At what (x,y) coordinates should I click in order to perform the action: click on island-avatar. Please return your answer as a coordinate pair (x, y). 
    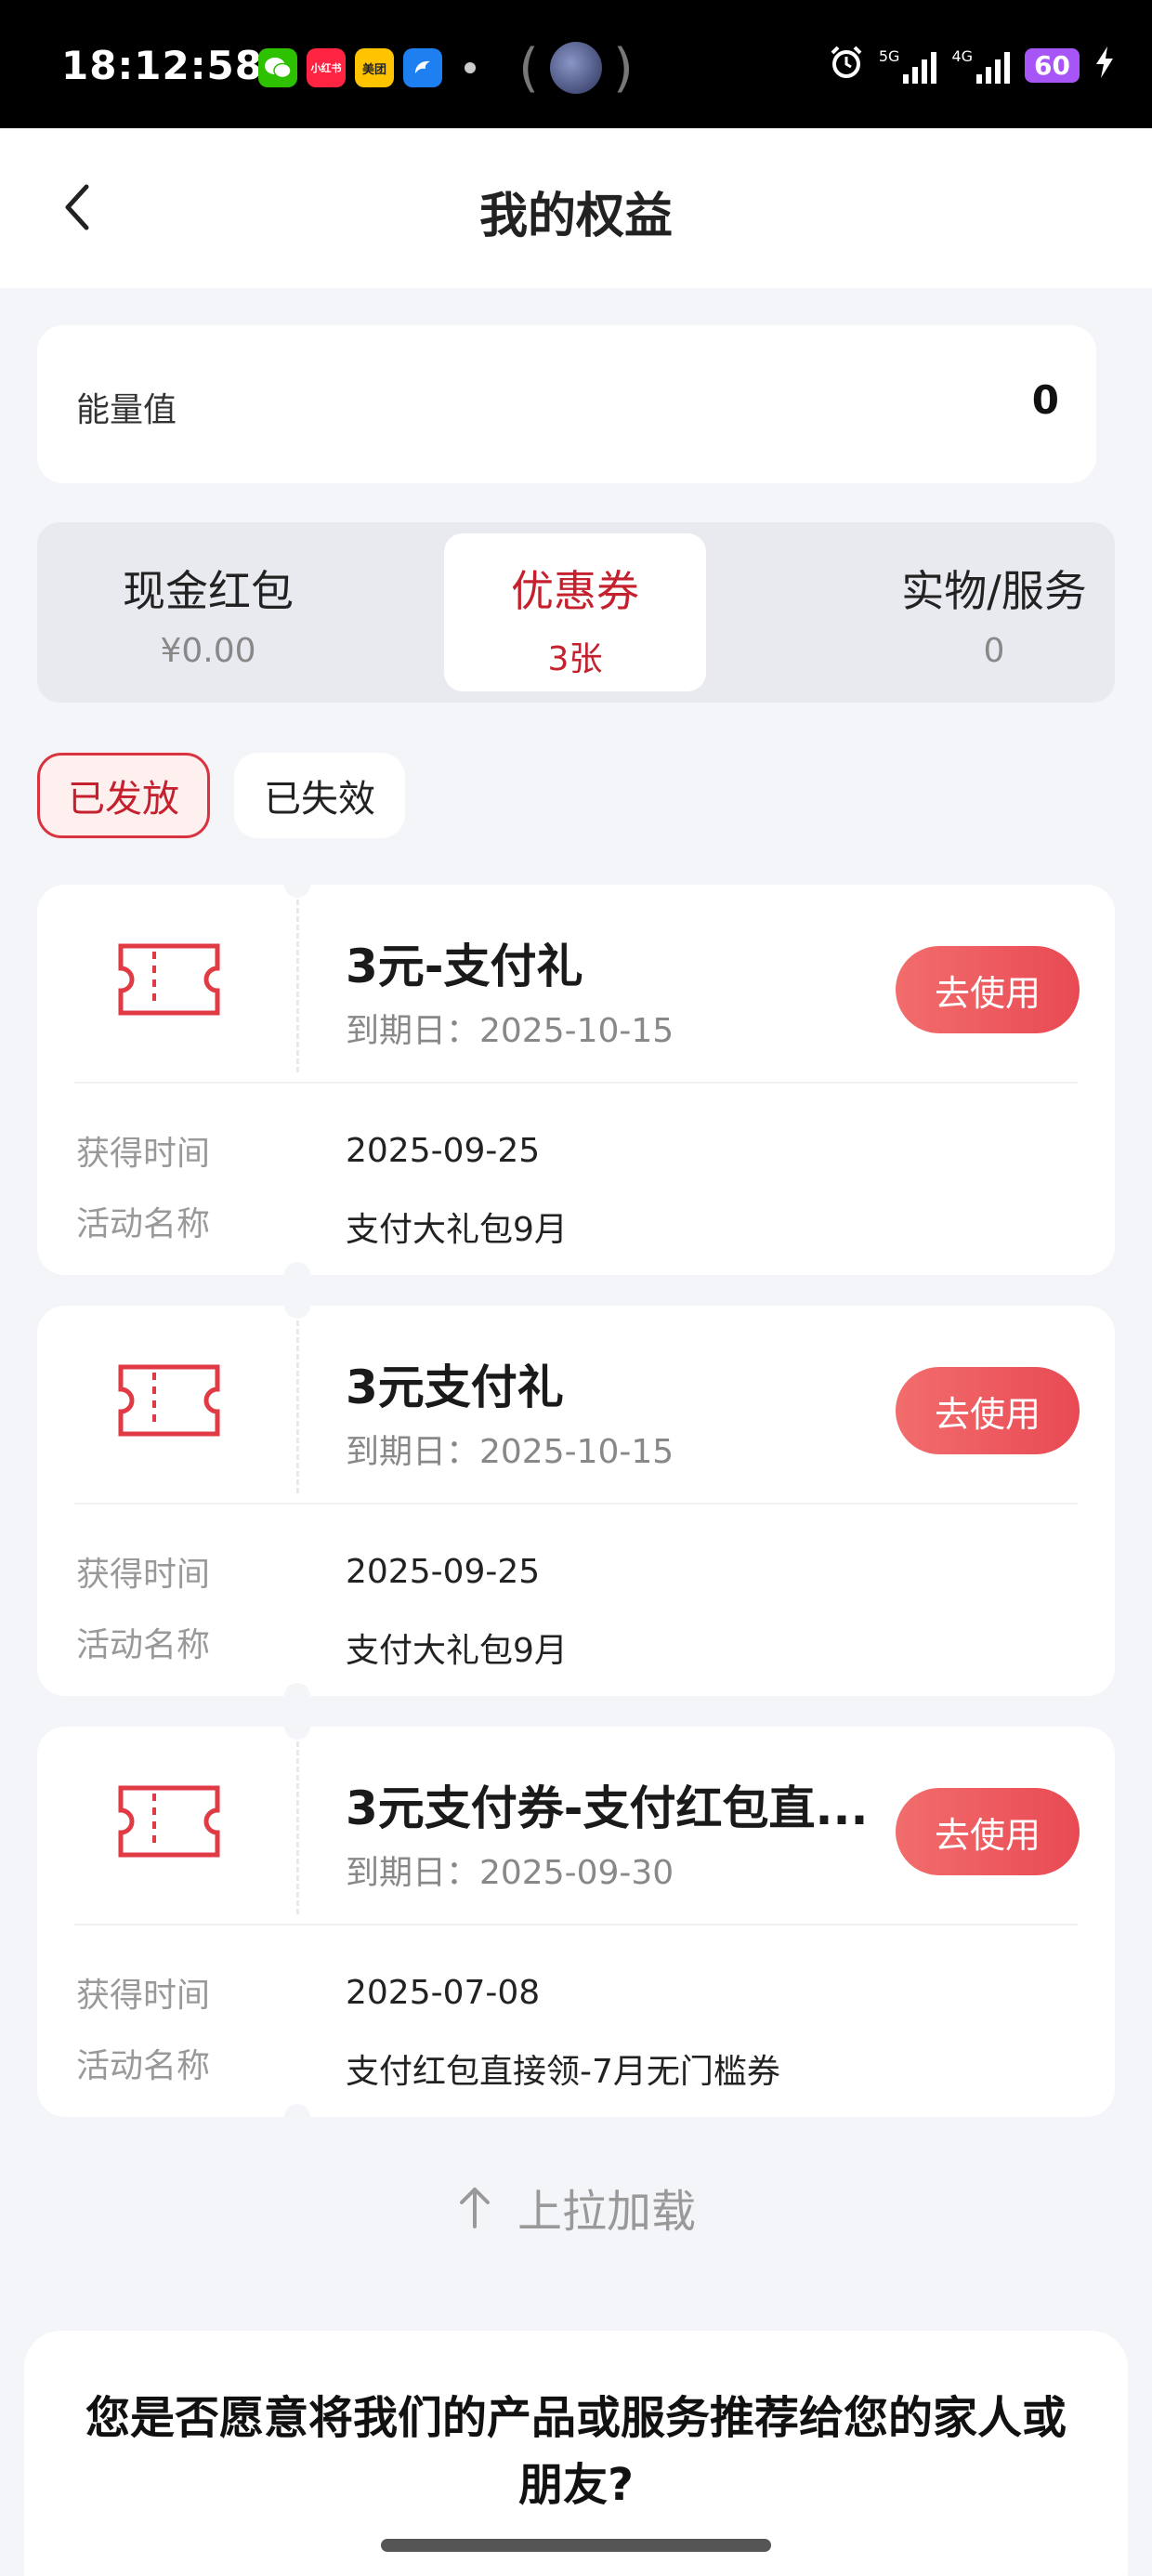
    Looking at the image, I should click on (576, 68).